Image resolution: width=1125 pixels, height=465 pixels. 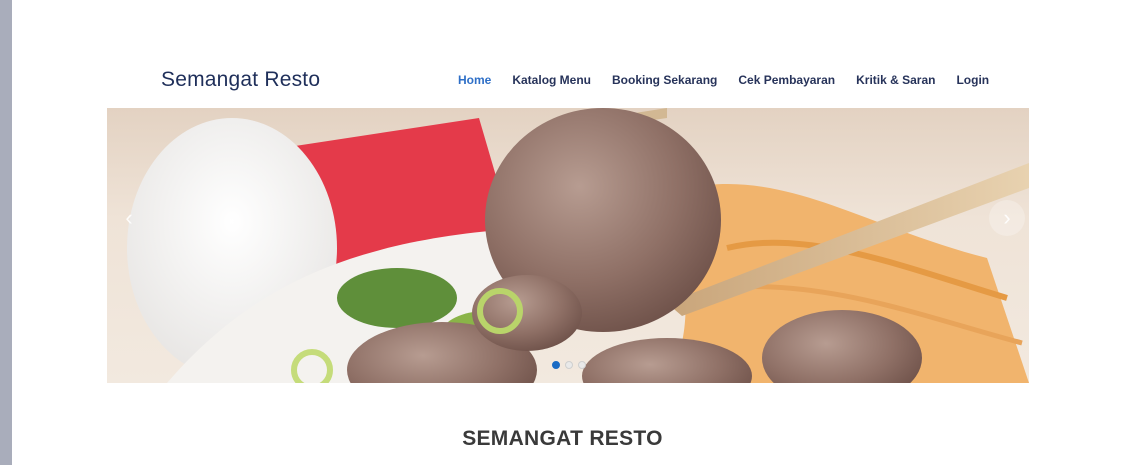 I want to click on nav-booking-sekarang: Booking Sekarang, so click(x=664, y=80).